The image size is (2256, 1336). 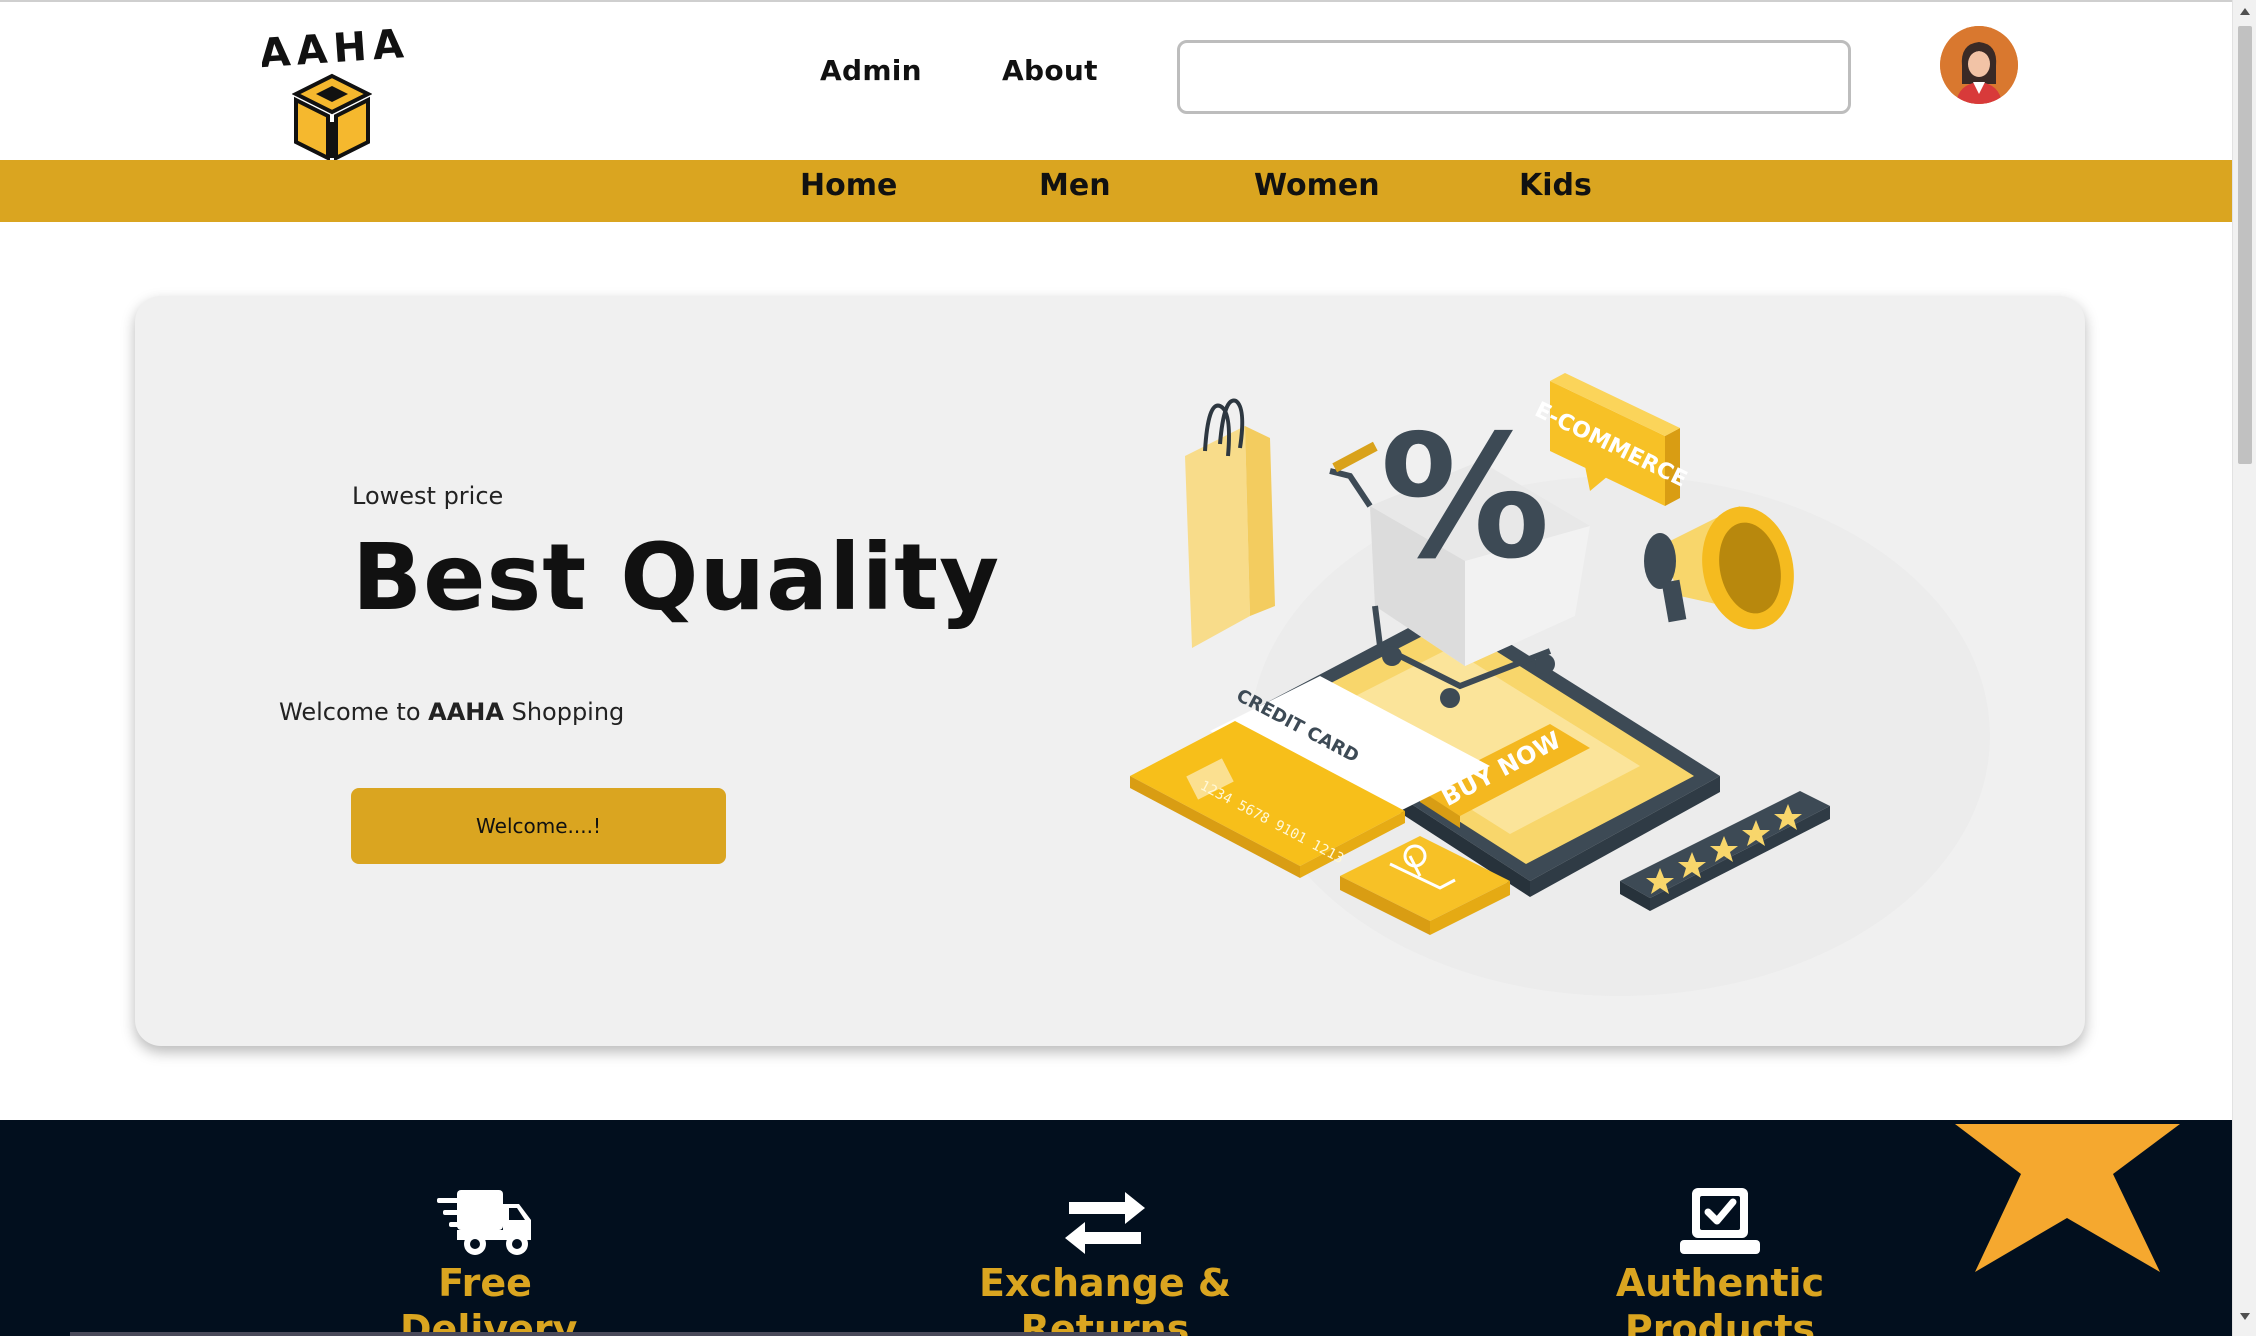 I want to click on feature-authentic-products: Authentic Products, so click(x=1720, y=1260).